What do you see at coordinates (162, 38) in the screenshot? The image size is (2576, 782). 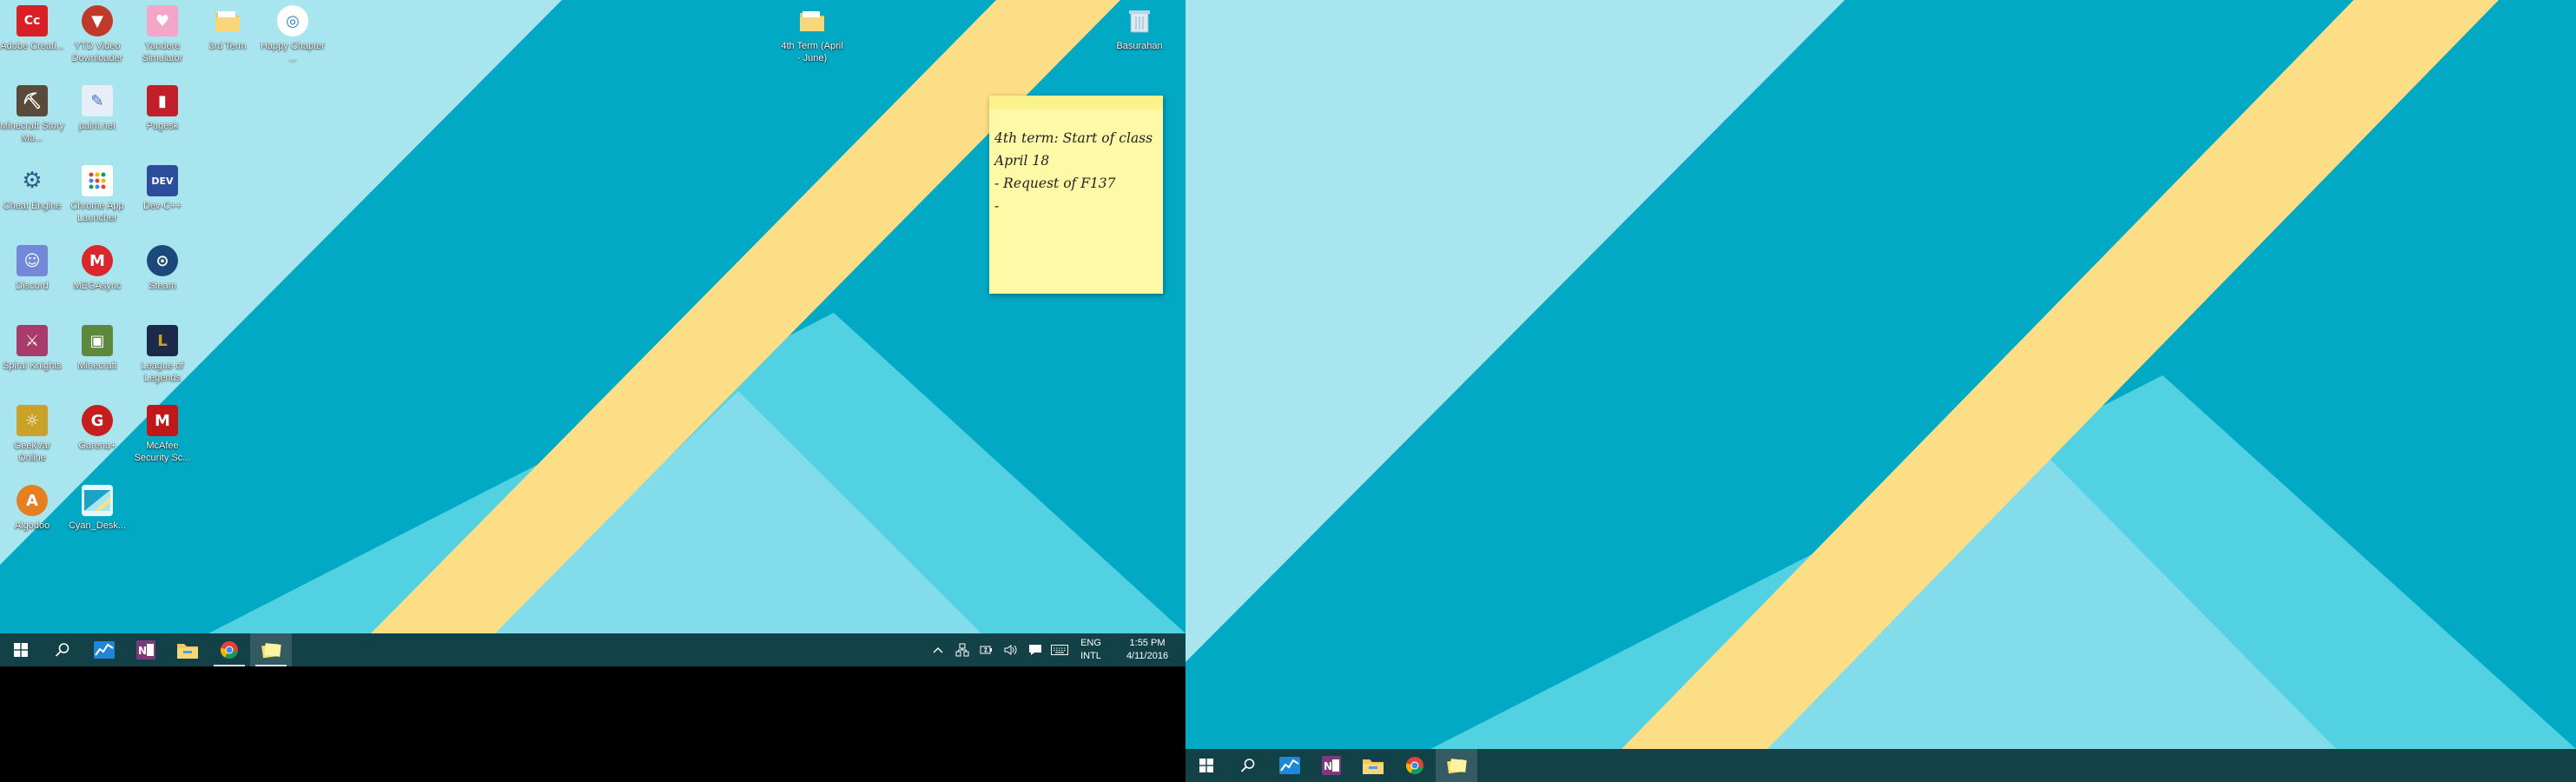 I see `desktop-icon-yandere-simulator: ♥ Yandere Simulator` at bounding box center [162, 38].